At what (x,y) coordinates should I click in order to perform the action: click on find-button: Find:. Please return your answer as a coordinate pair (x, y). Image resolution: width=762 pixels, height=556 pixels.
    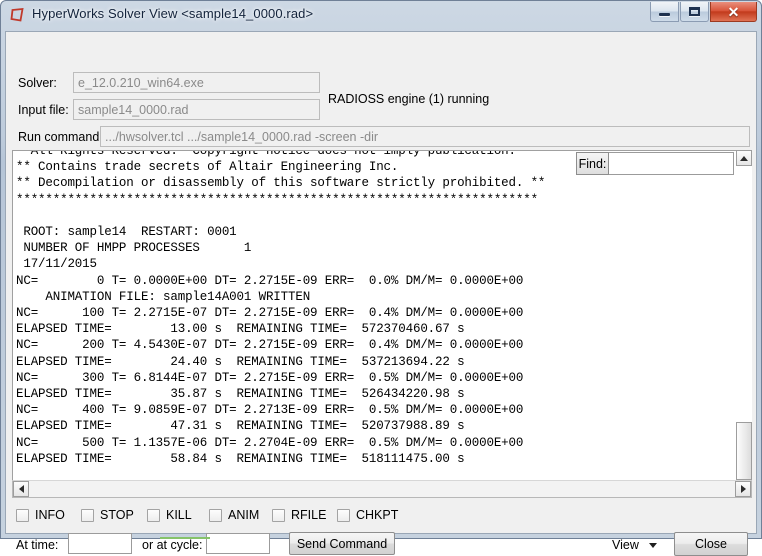
    Looking at the image, I should click on (592, 163).